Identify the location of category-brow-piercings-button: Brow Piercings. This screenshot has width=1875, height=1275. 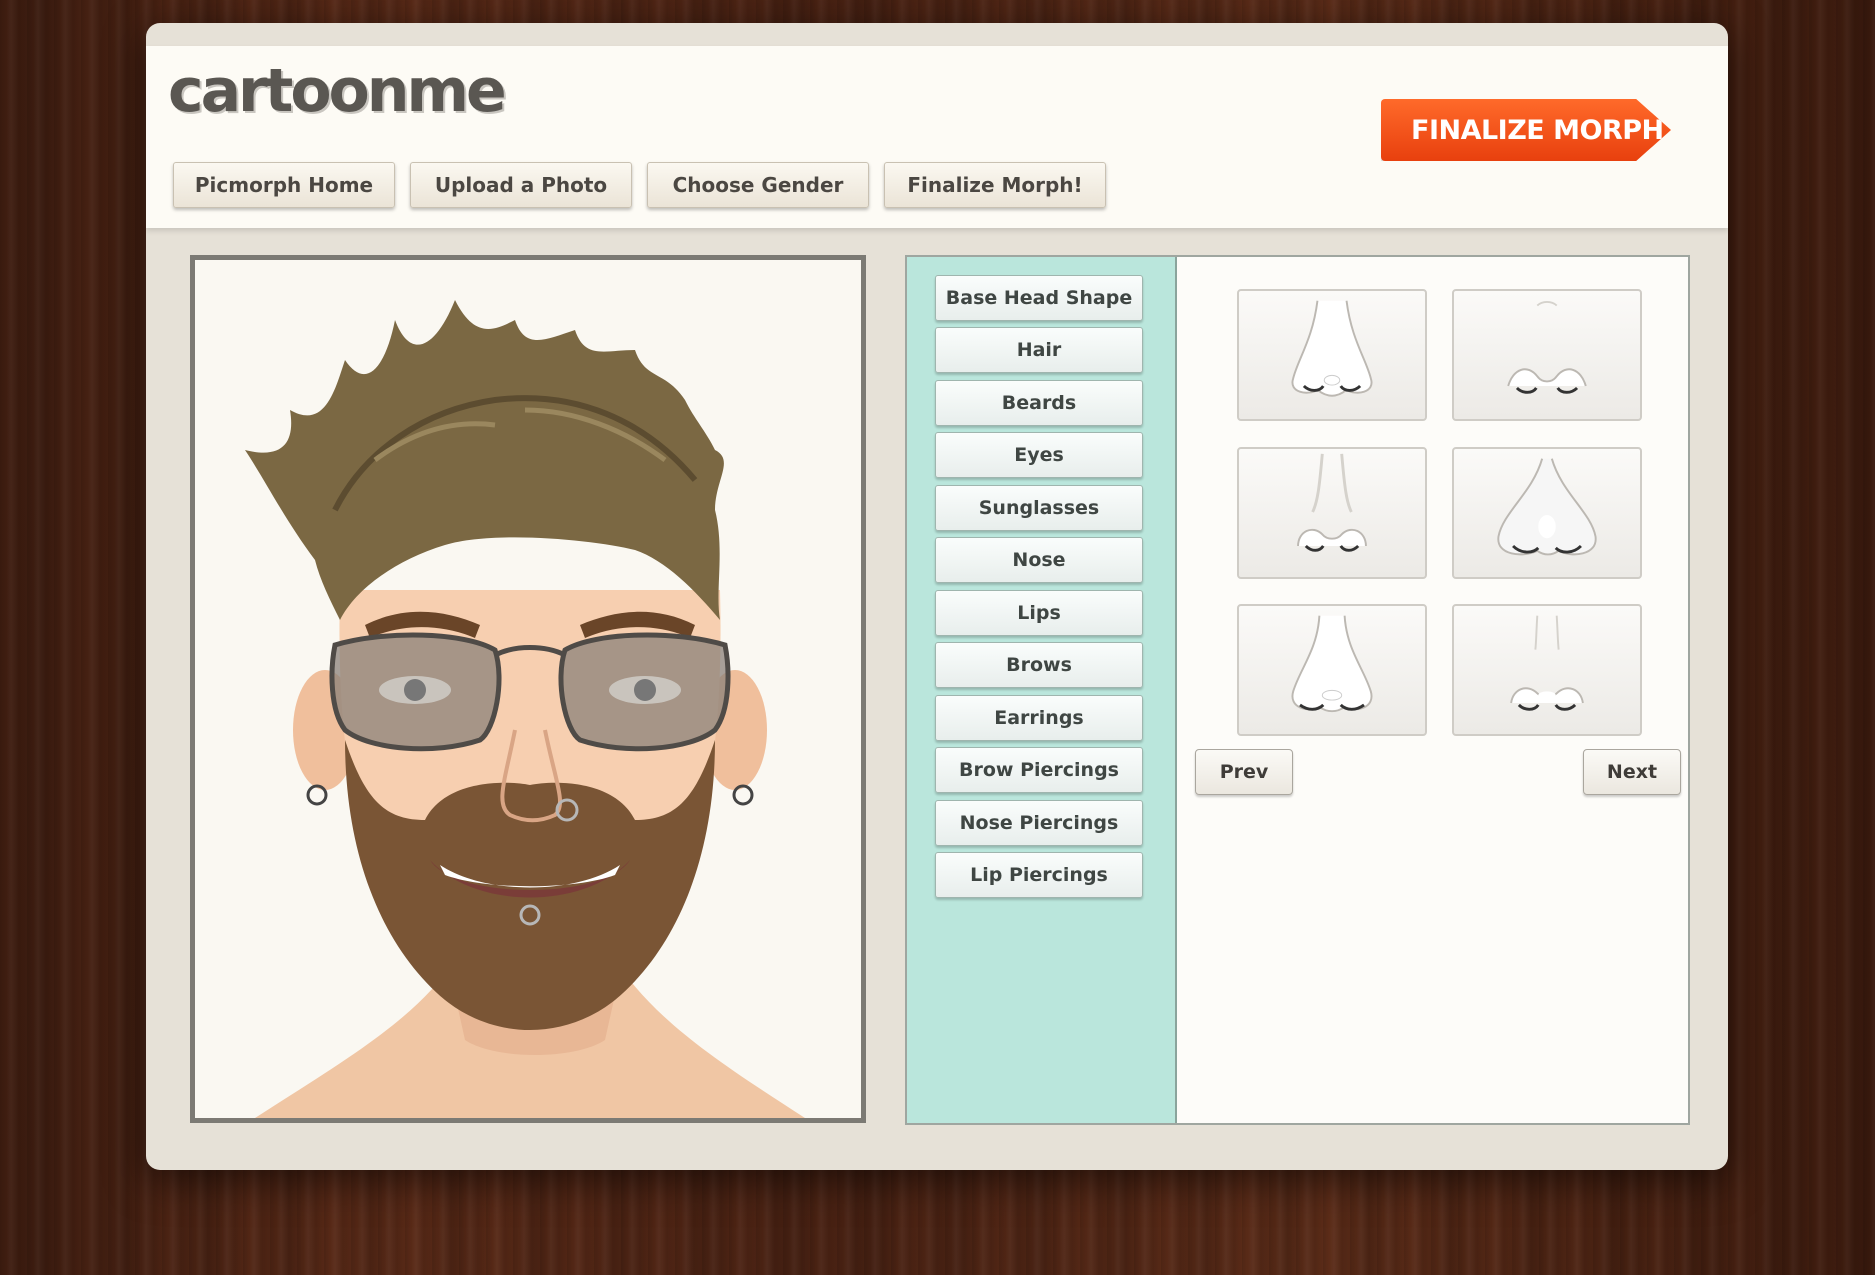
(1039, 770).